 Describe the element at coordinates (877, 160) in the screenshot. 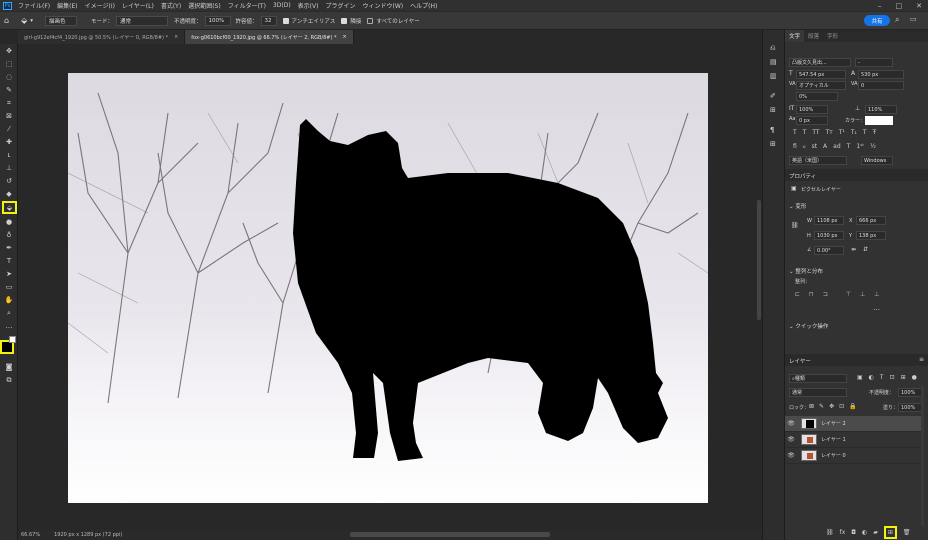

I see `antialias-select: Windows` at that location.